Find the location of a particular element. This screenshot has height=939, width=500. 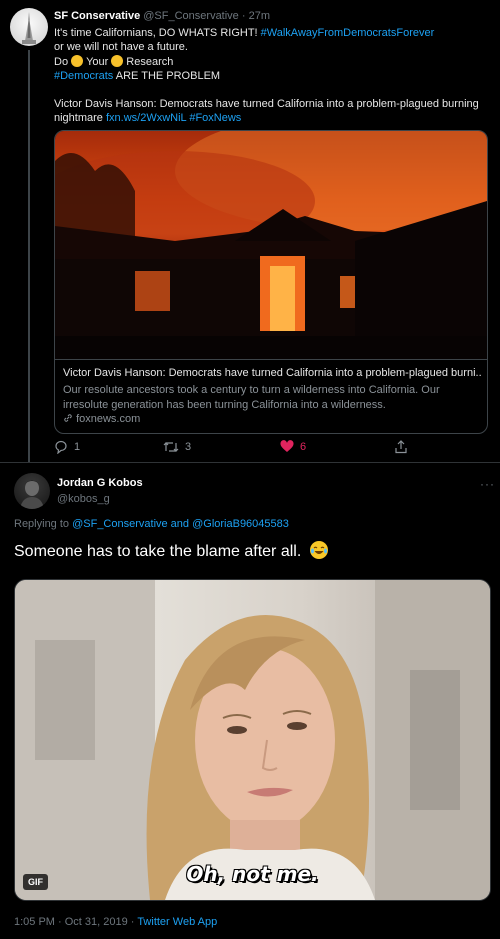

share-icon is located at coordinates (401, 447).